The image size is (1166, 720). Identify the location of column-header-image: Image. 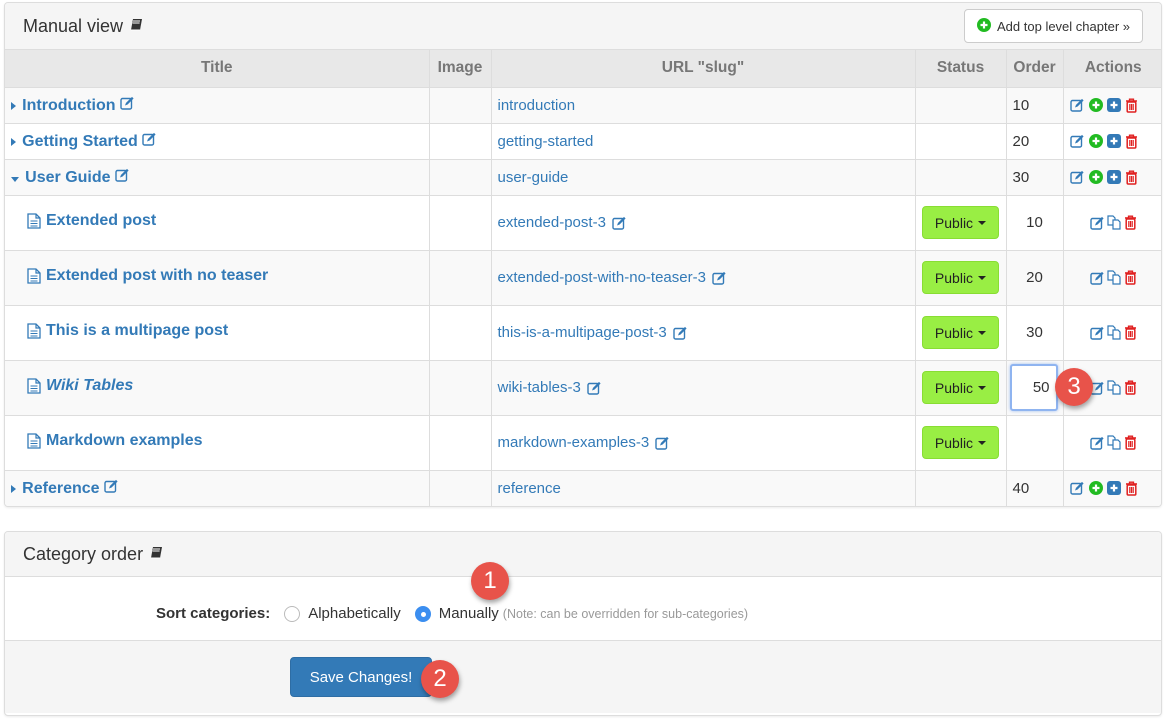
(460, 69).